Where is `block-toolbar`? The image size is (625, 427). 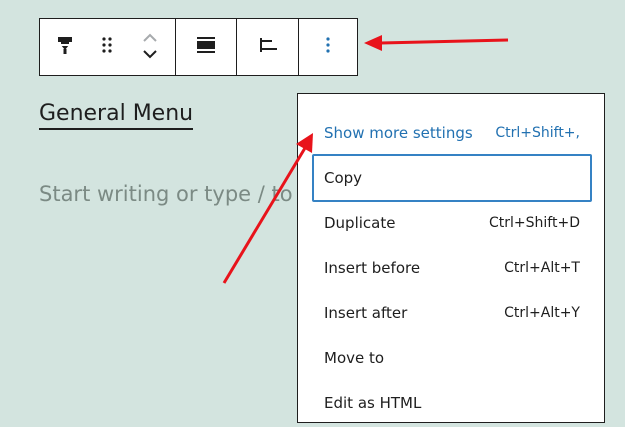
block-toolbar is located at coordinates (198, 47).